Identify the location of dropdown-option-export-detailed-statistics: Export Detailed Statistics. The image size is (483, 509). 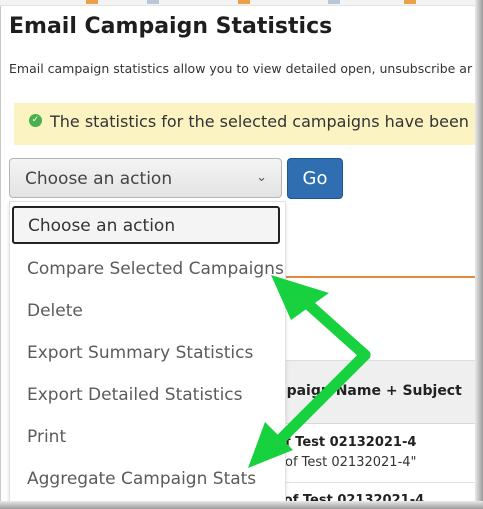
(147, 395).